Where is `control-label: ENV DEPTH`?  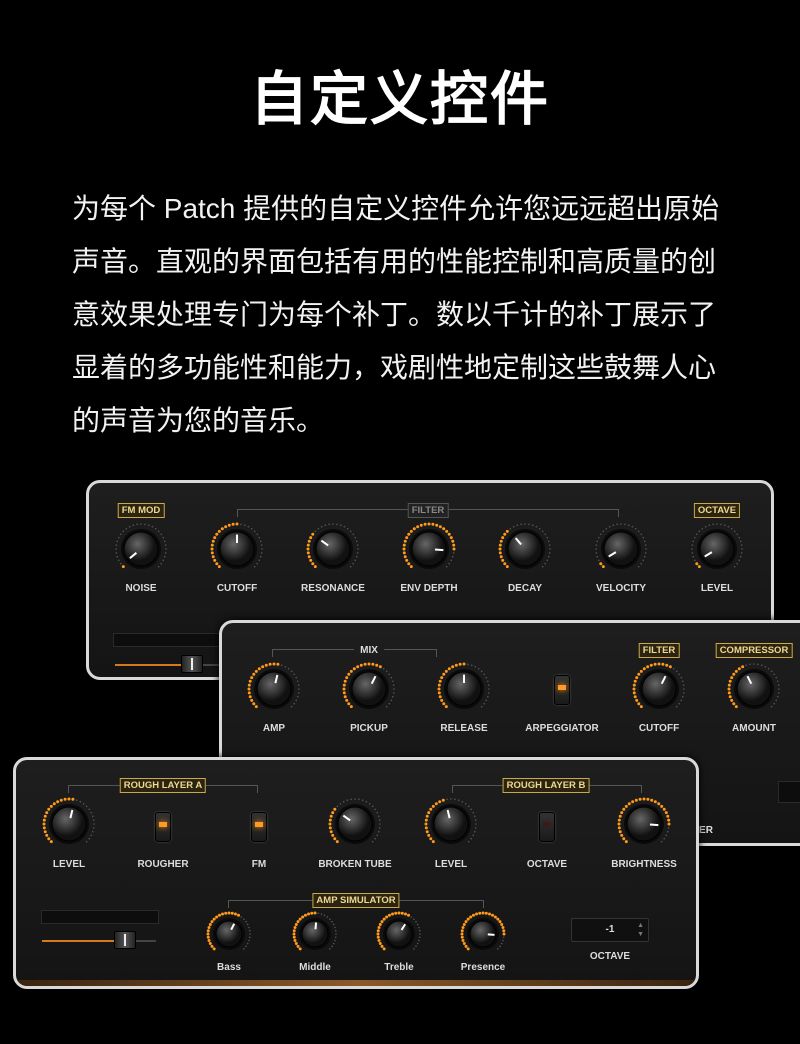 control-label: ENV DEPTH is located at coordinates (429, 588).